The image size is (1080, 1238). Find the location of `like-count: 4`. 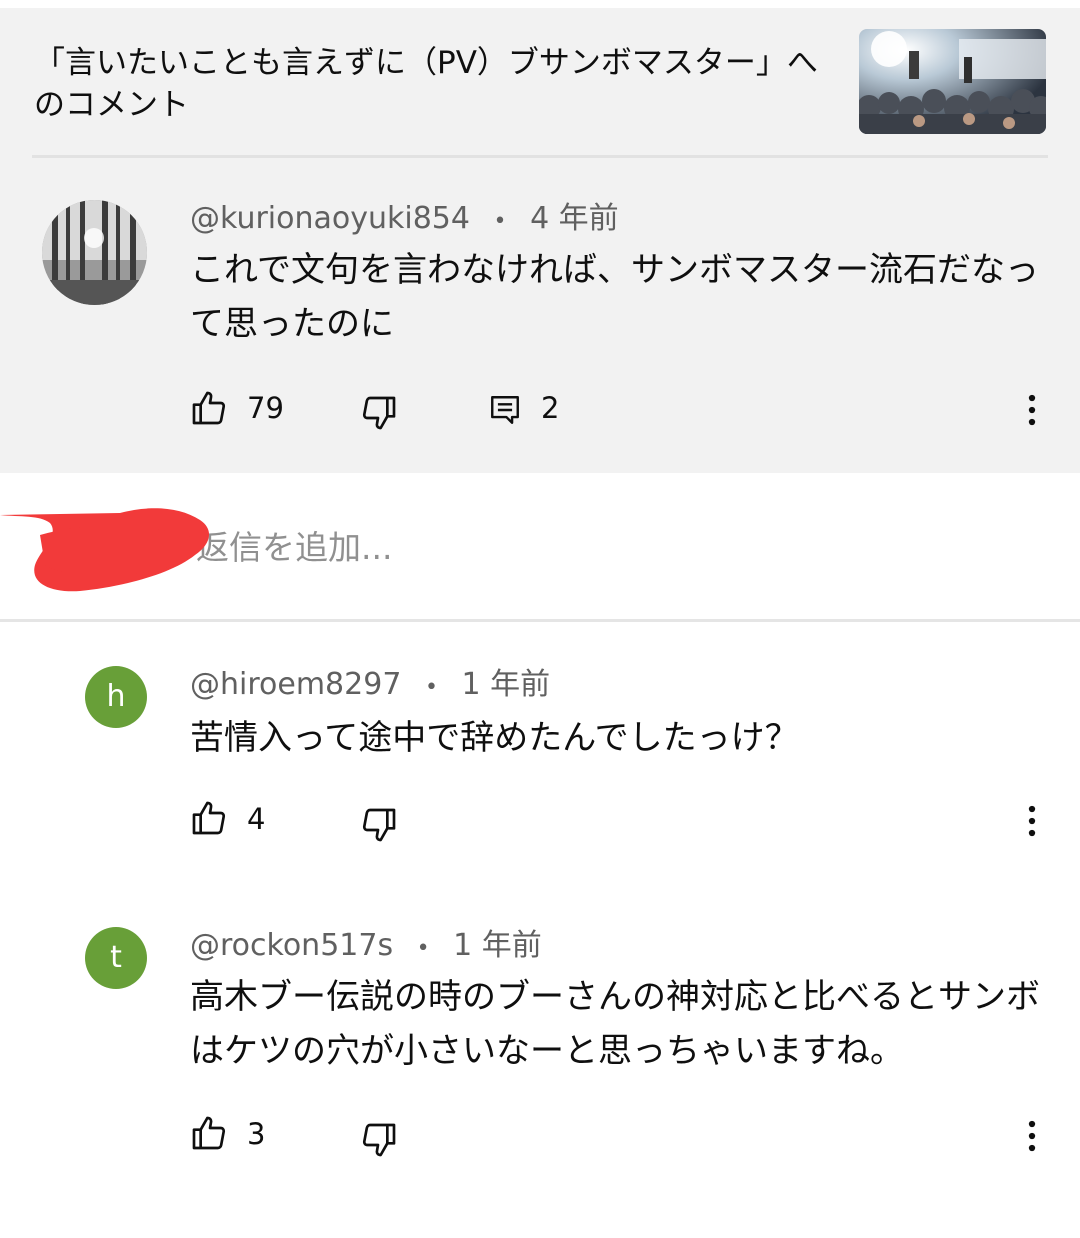

like-count: 4 is located at coordinates (256, 819).